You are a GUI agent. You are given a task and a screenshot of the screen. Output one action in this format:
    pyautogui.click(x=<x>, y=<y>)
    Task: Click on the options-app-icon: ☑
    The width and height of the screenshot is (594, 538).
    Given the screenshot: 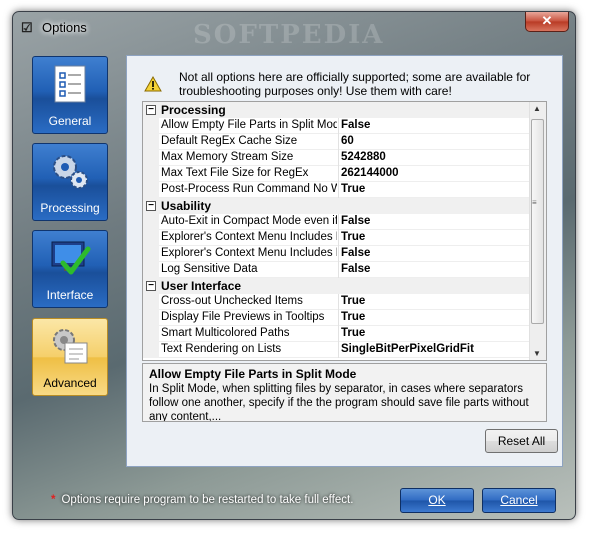 What is the action you would take?
    pyautogui.click(x=27, y=27)
    